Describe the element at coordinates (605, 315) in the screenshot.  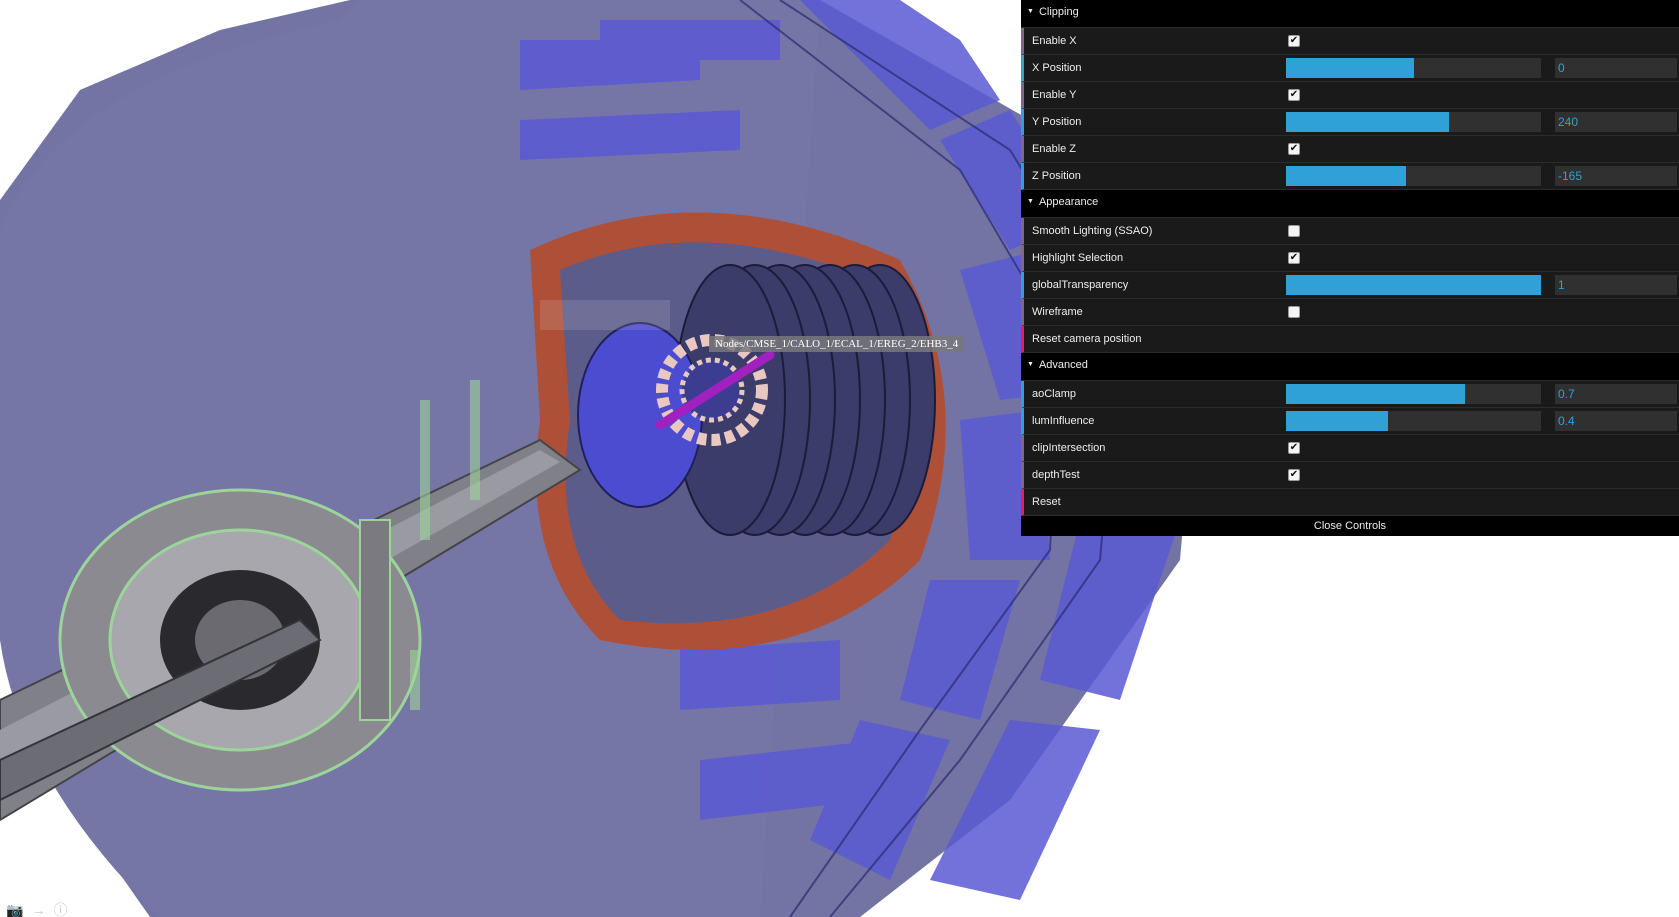
I see `selected-cell-highlight` at that location.